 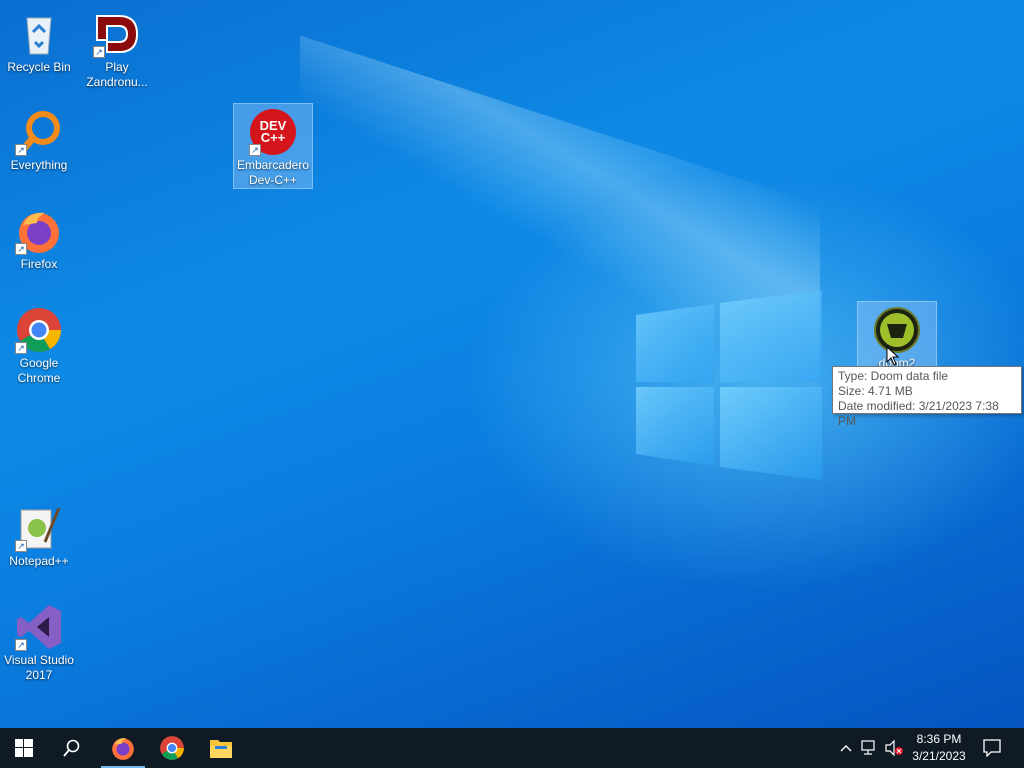 What do you see at coordinates (39, 165) in the screenshot?
I see `icon-label: Everything` at bounding box center [39, 165].